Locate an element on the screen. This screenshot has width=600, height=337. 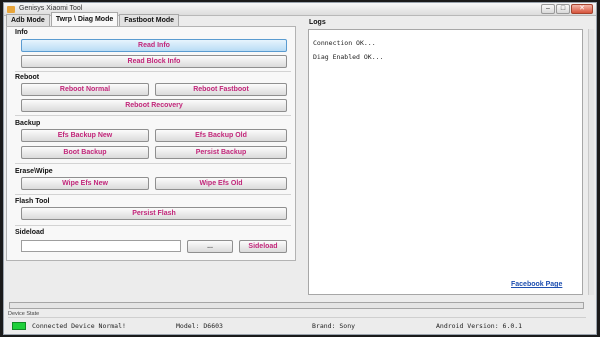
android-version: Android Version: 6.0.1 is located at coordinates (479, 326).